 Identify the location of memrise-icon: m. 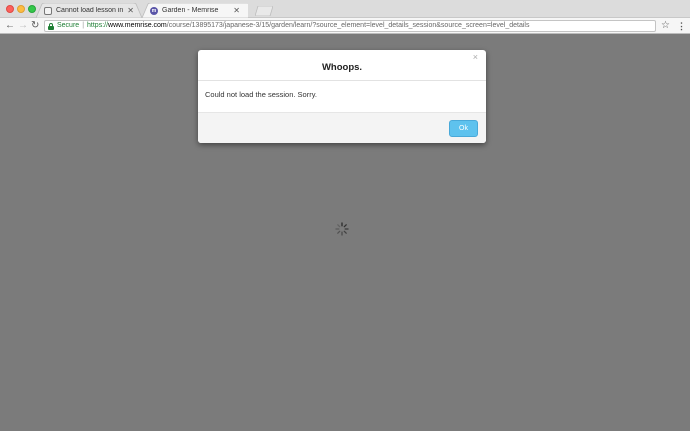
(154, 10).